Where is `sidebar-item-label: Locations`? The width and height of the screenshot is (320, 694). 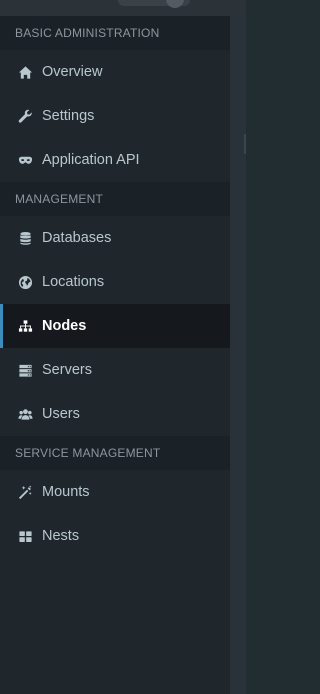 sidebar-item-label: Locations is located at coordinates (73, 282).